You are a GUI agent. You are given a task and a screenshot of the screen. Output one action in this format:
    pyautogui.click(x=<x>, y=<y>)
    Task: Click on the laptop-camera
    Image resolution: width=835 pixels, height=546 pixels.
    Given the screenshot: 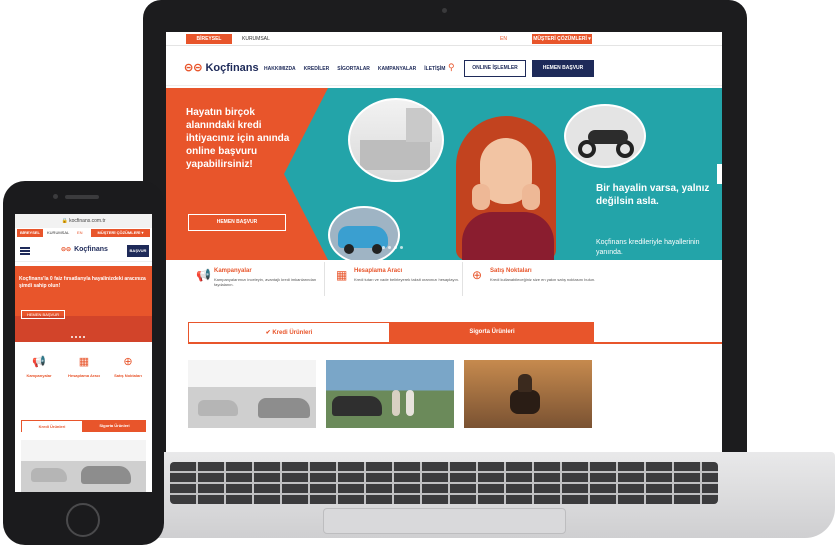 What is the action you would take?
    pyautogui.click(x=444, y=10)
    